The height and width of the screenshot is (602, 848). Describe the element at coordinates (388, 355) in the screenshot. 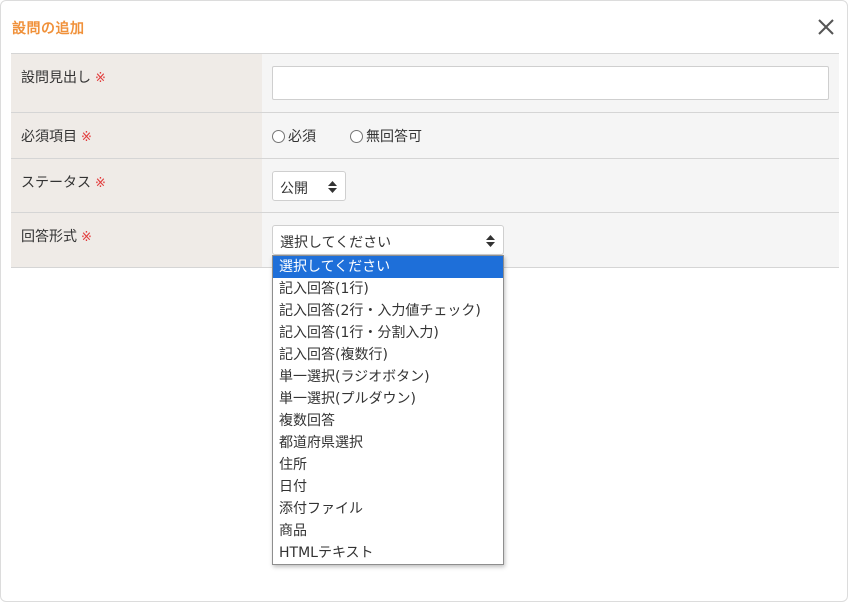

I see `dropdown-option: 記入回答(複数行)` at that location.